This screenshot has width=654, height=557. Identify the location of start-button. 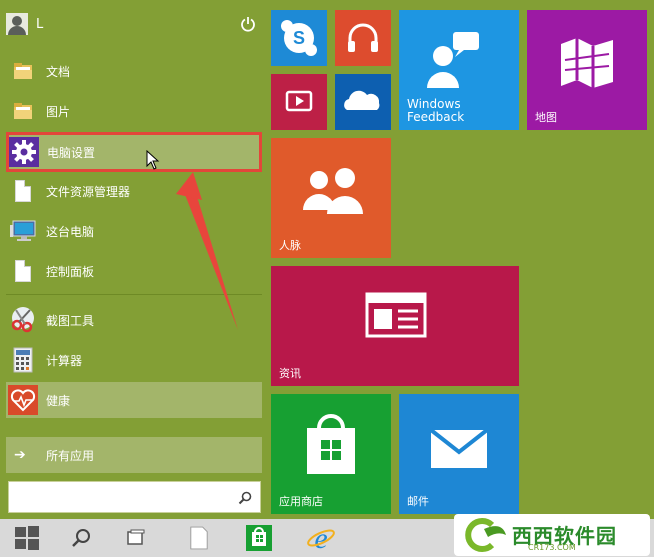
(27, 538).